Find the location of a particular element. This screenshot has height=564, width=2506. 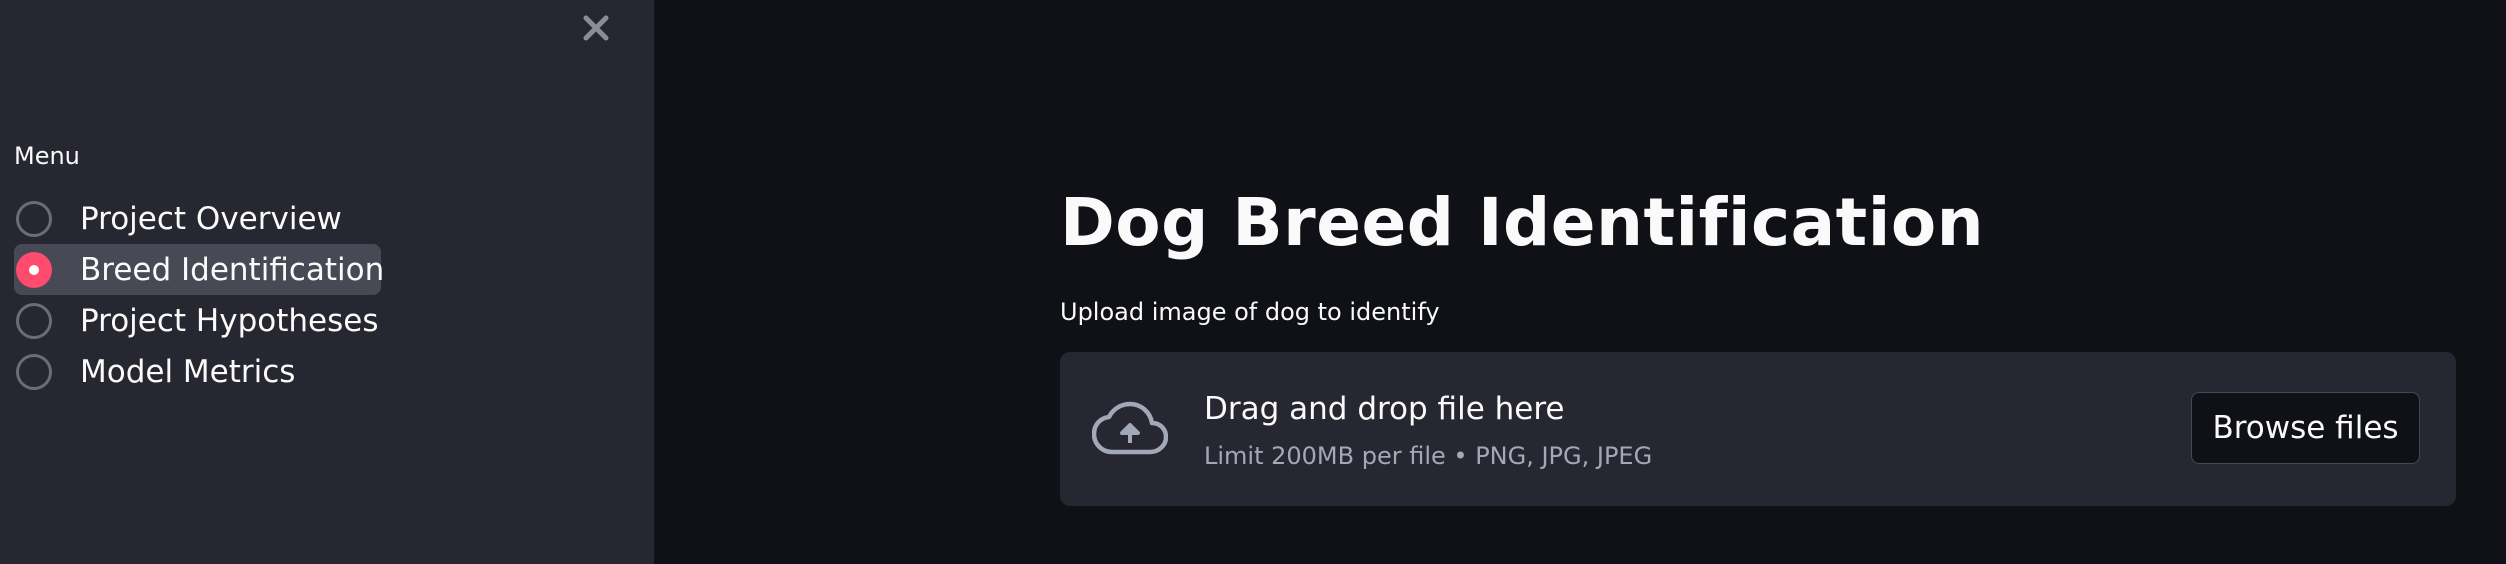

close-icon is located at coordinates (596, 28).